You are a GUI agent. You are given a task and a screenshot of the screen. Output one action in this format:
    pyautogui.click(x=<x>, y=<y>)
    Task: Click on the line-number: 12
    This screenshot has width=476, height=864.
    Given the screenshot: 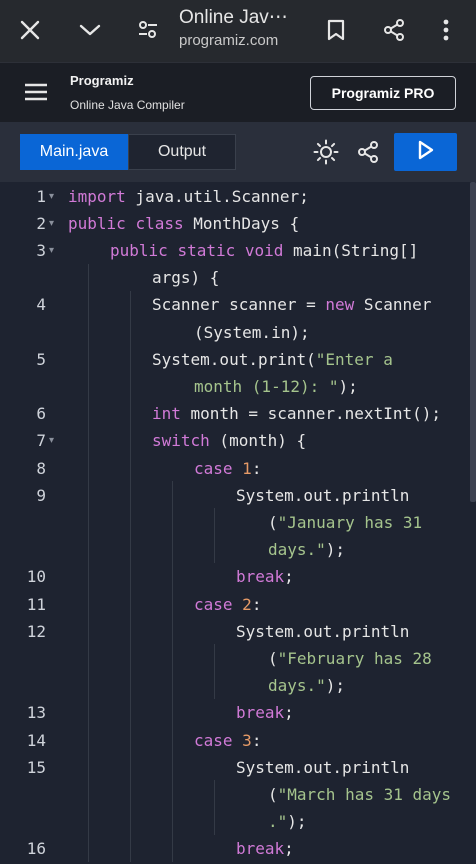 What is the action you would take?
    pyautogui.click(x=36, y=631)
    